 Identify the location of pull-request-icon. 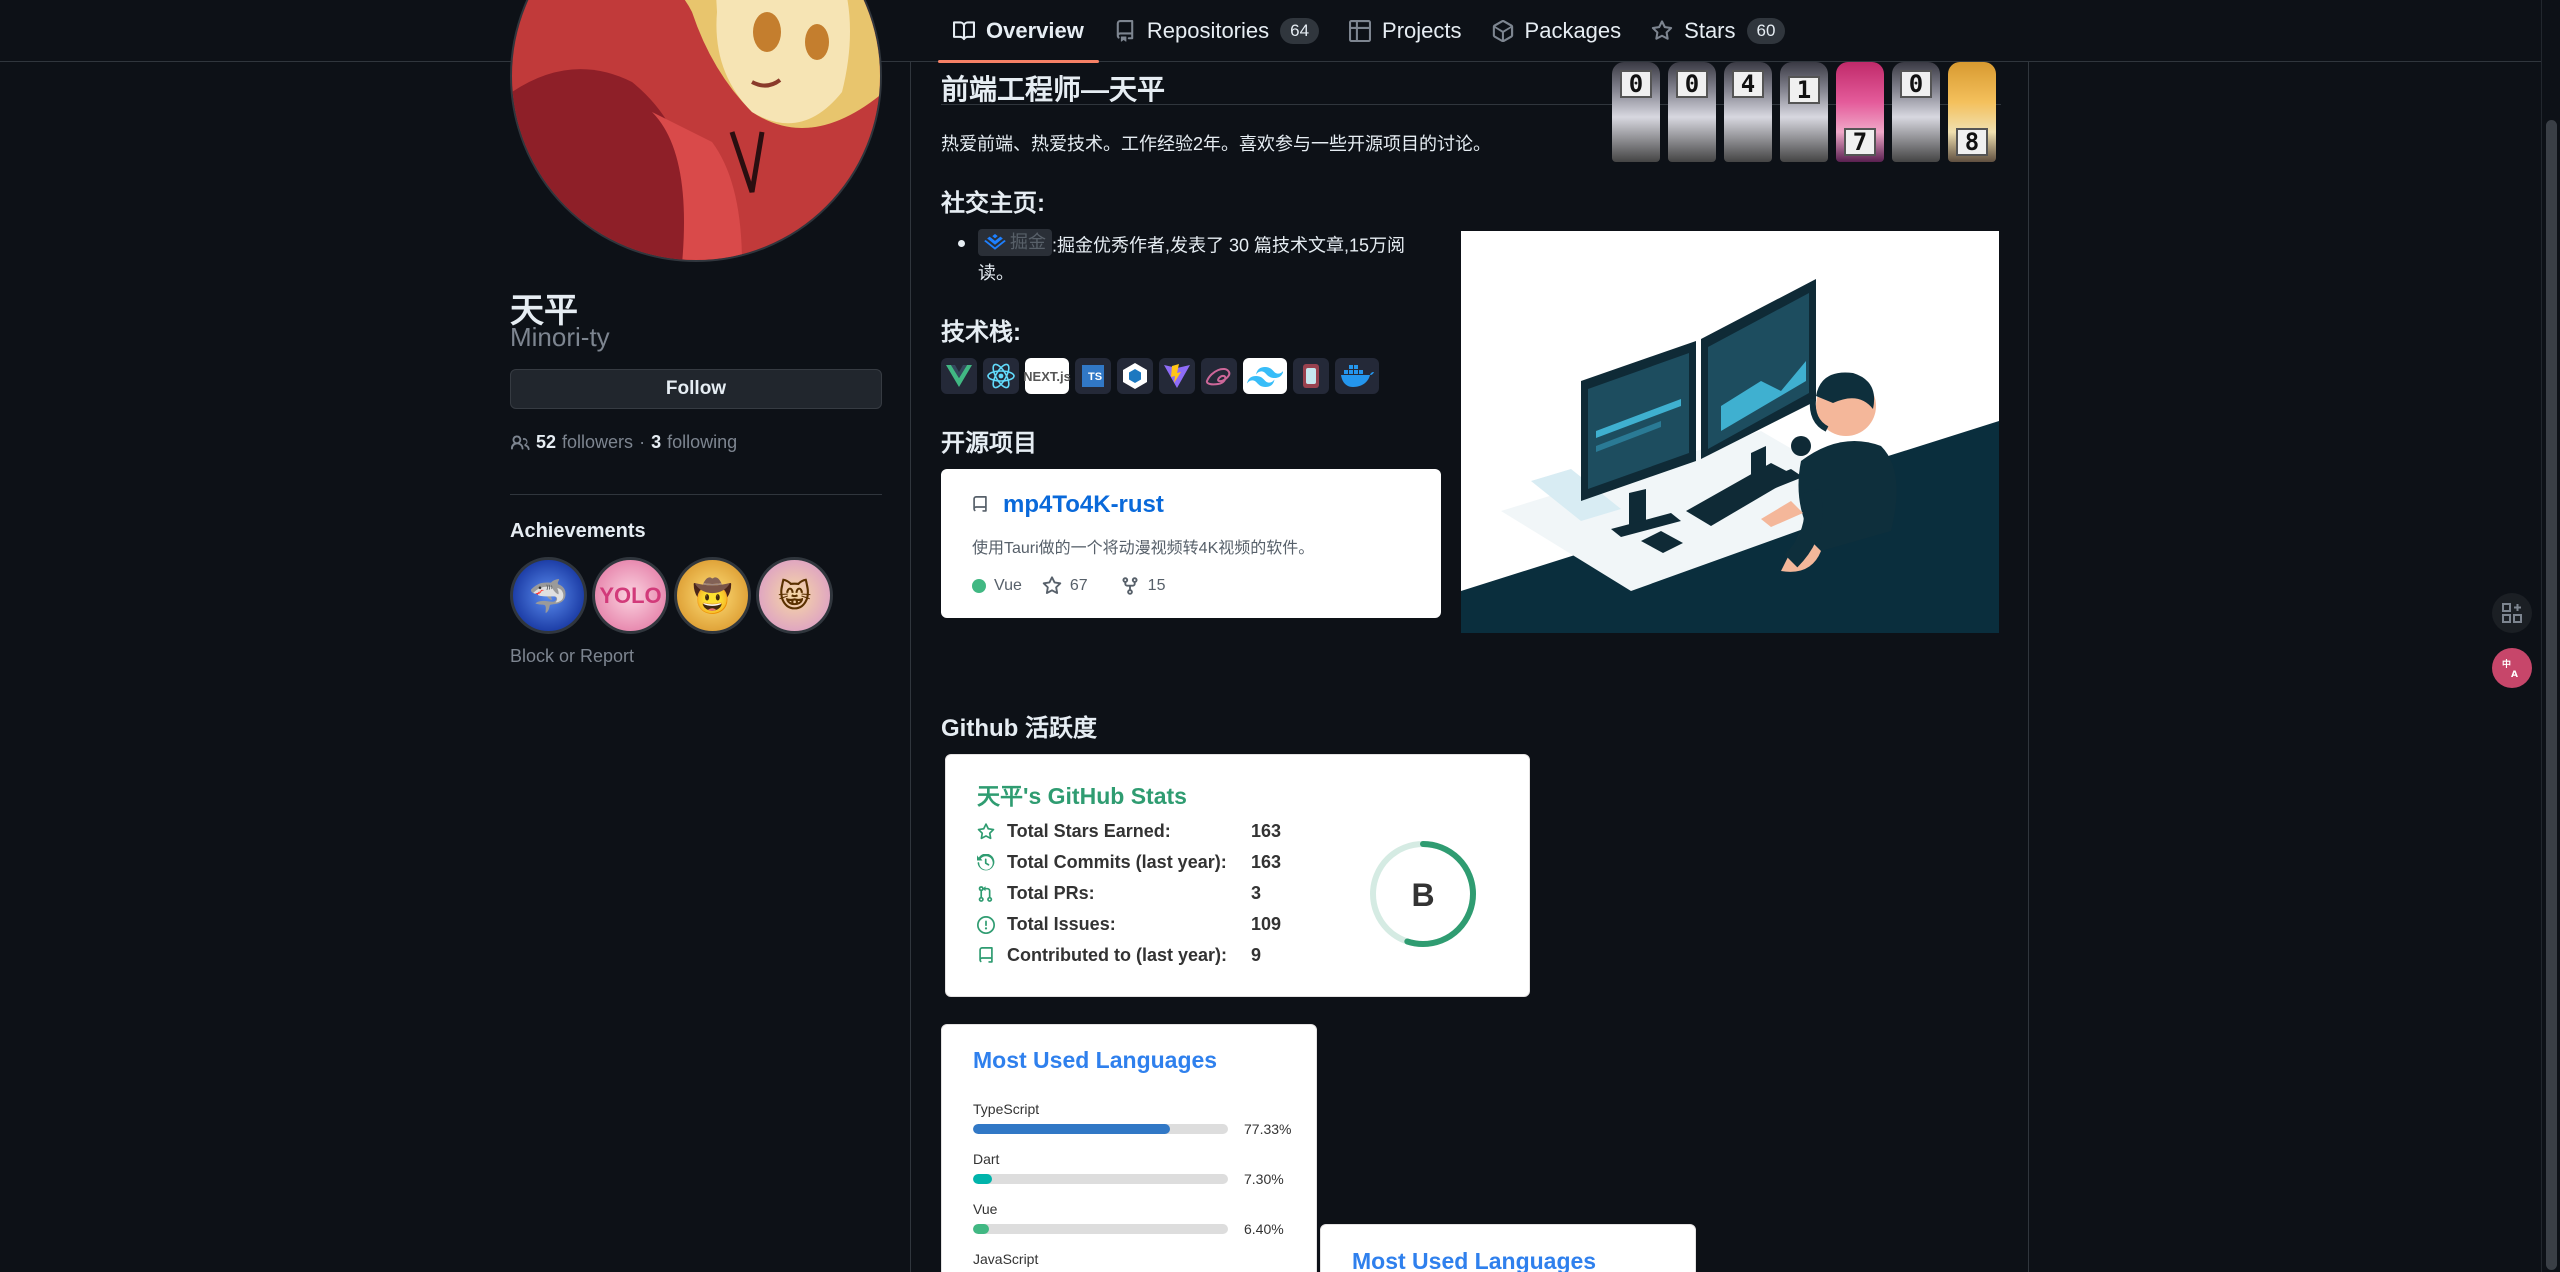
(985, 893).